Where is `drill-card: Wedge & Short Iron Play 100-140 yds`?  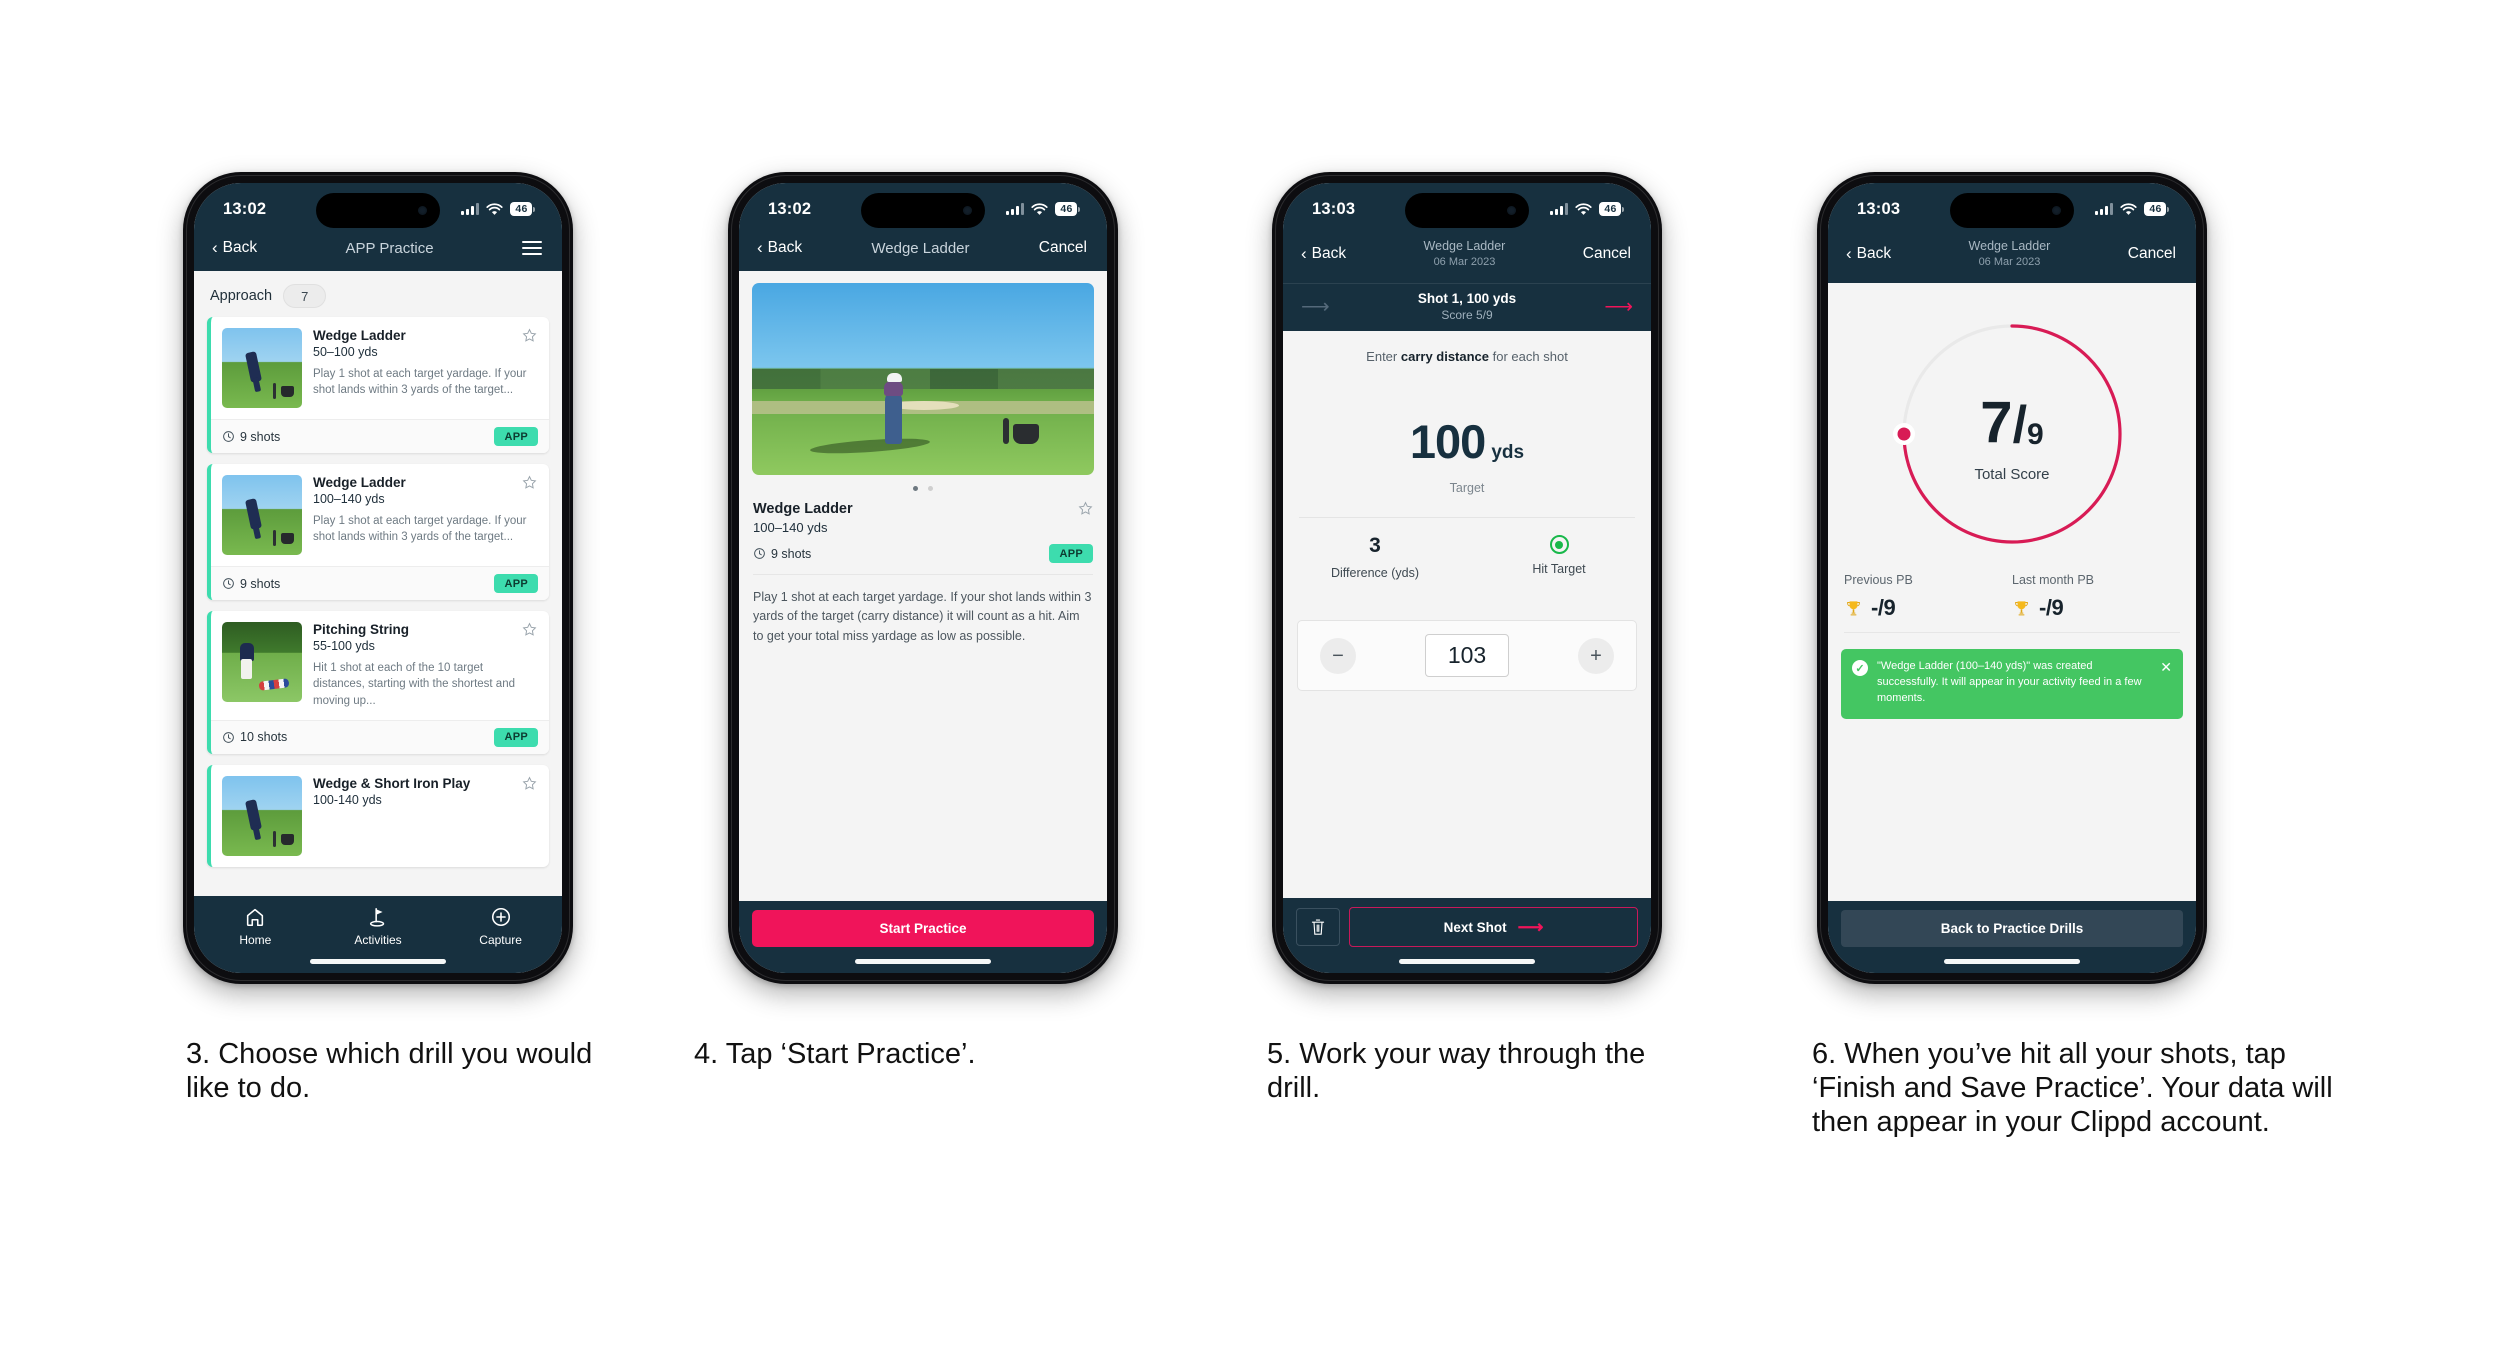
drill-card: Wedge & Short Iron Play 100-140 yds is located at coordinates (378, 815).